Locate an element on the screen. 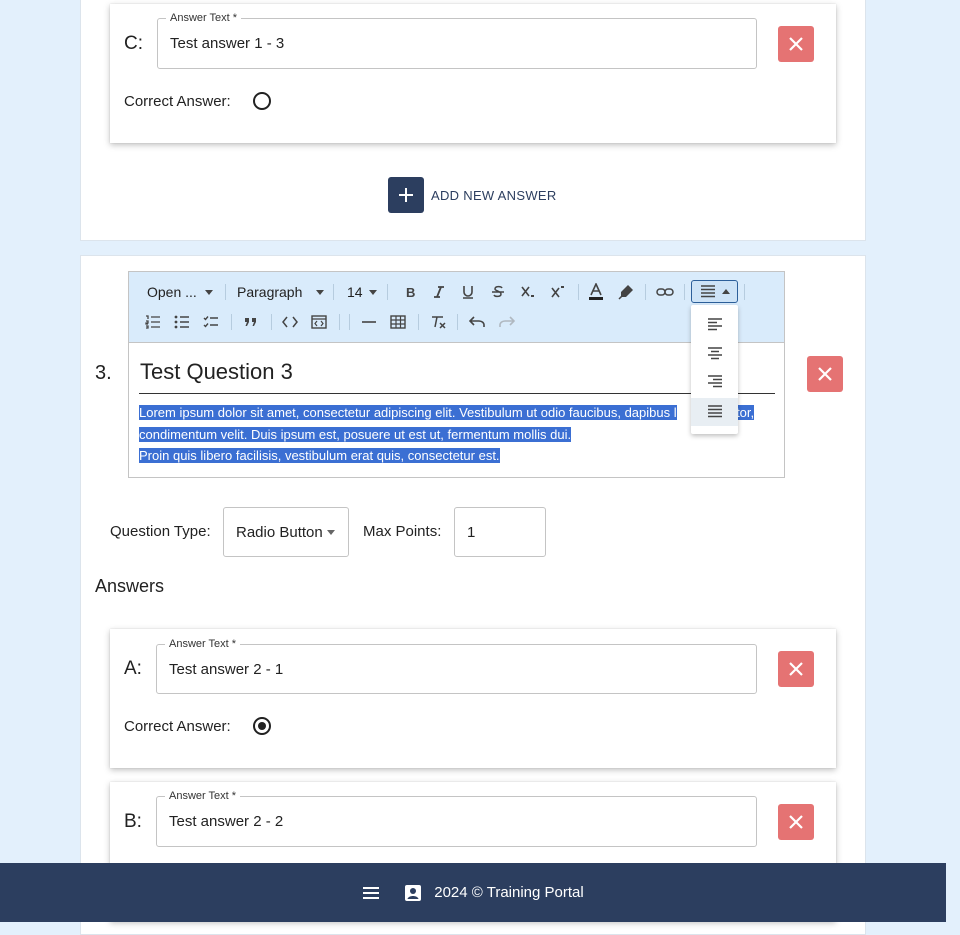 This screenshot has width=960, height=935. align-left-icon is located at coordinates (714, 324).